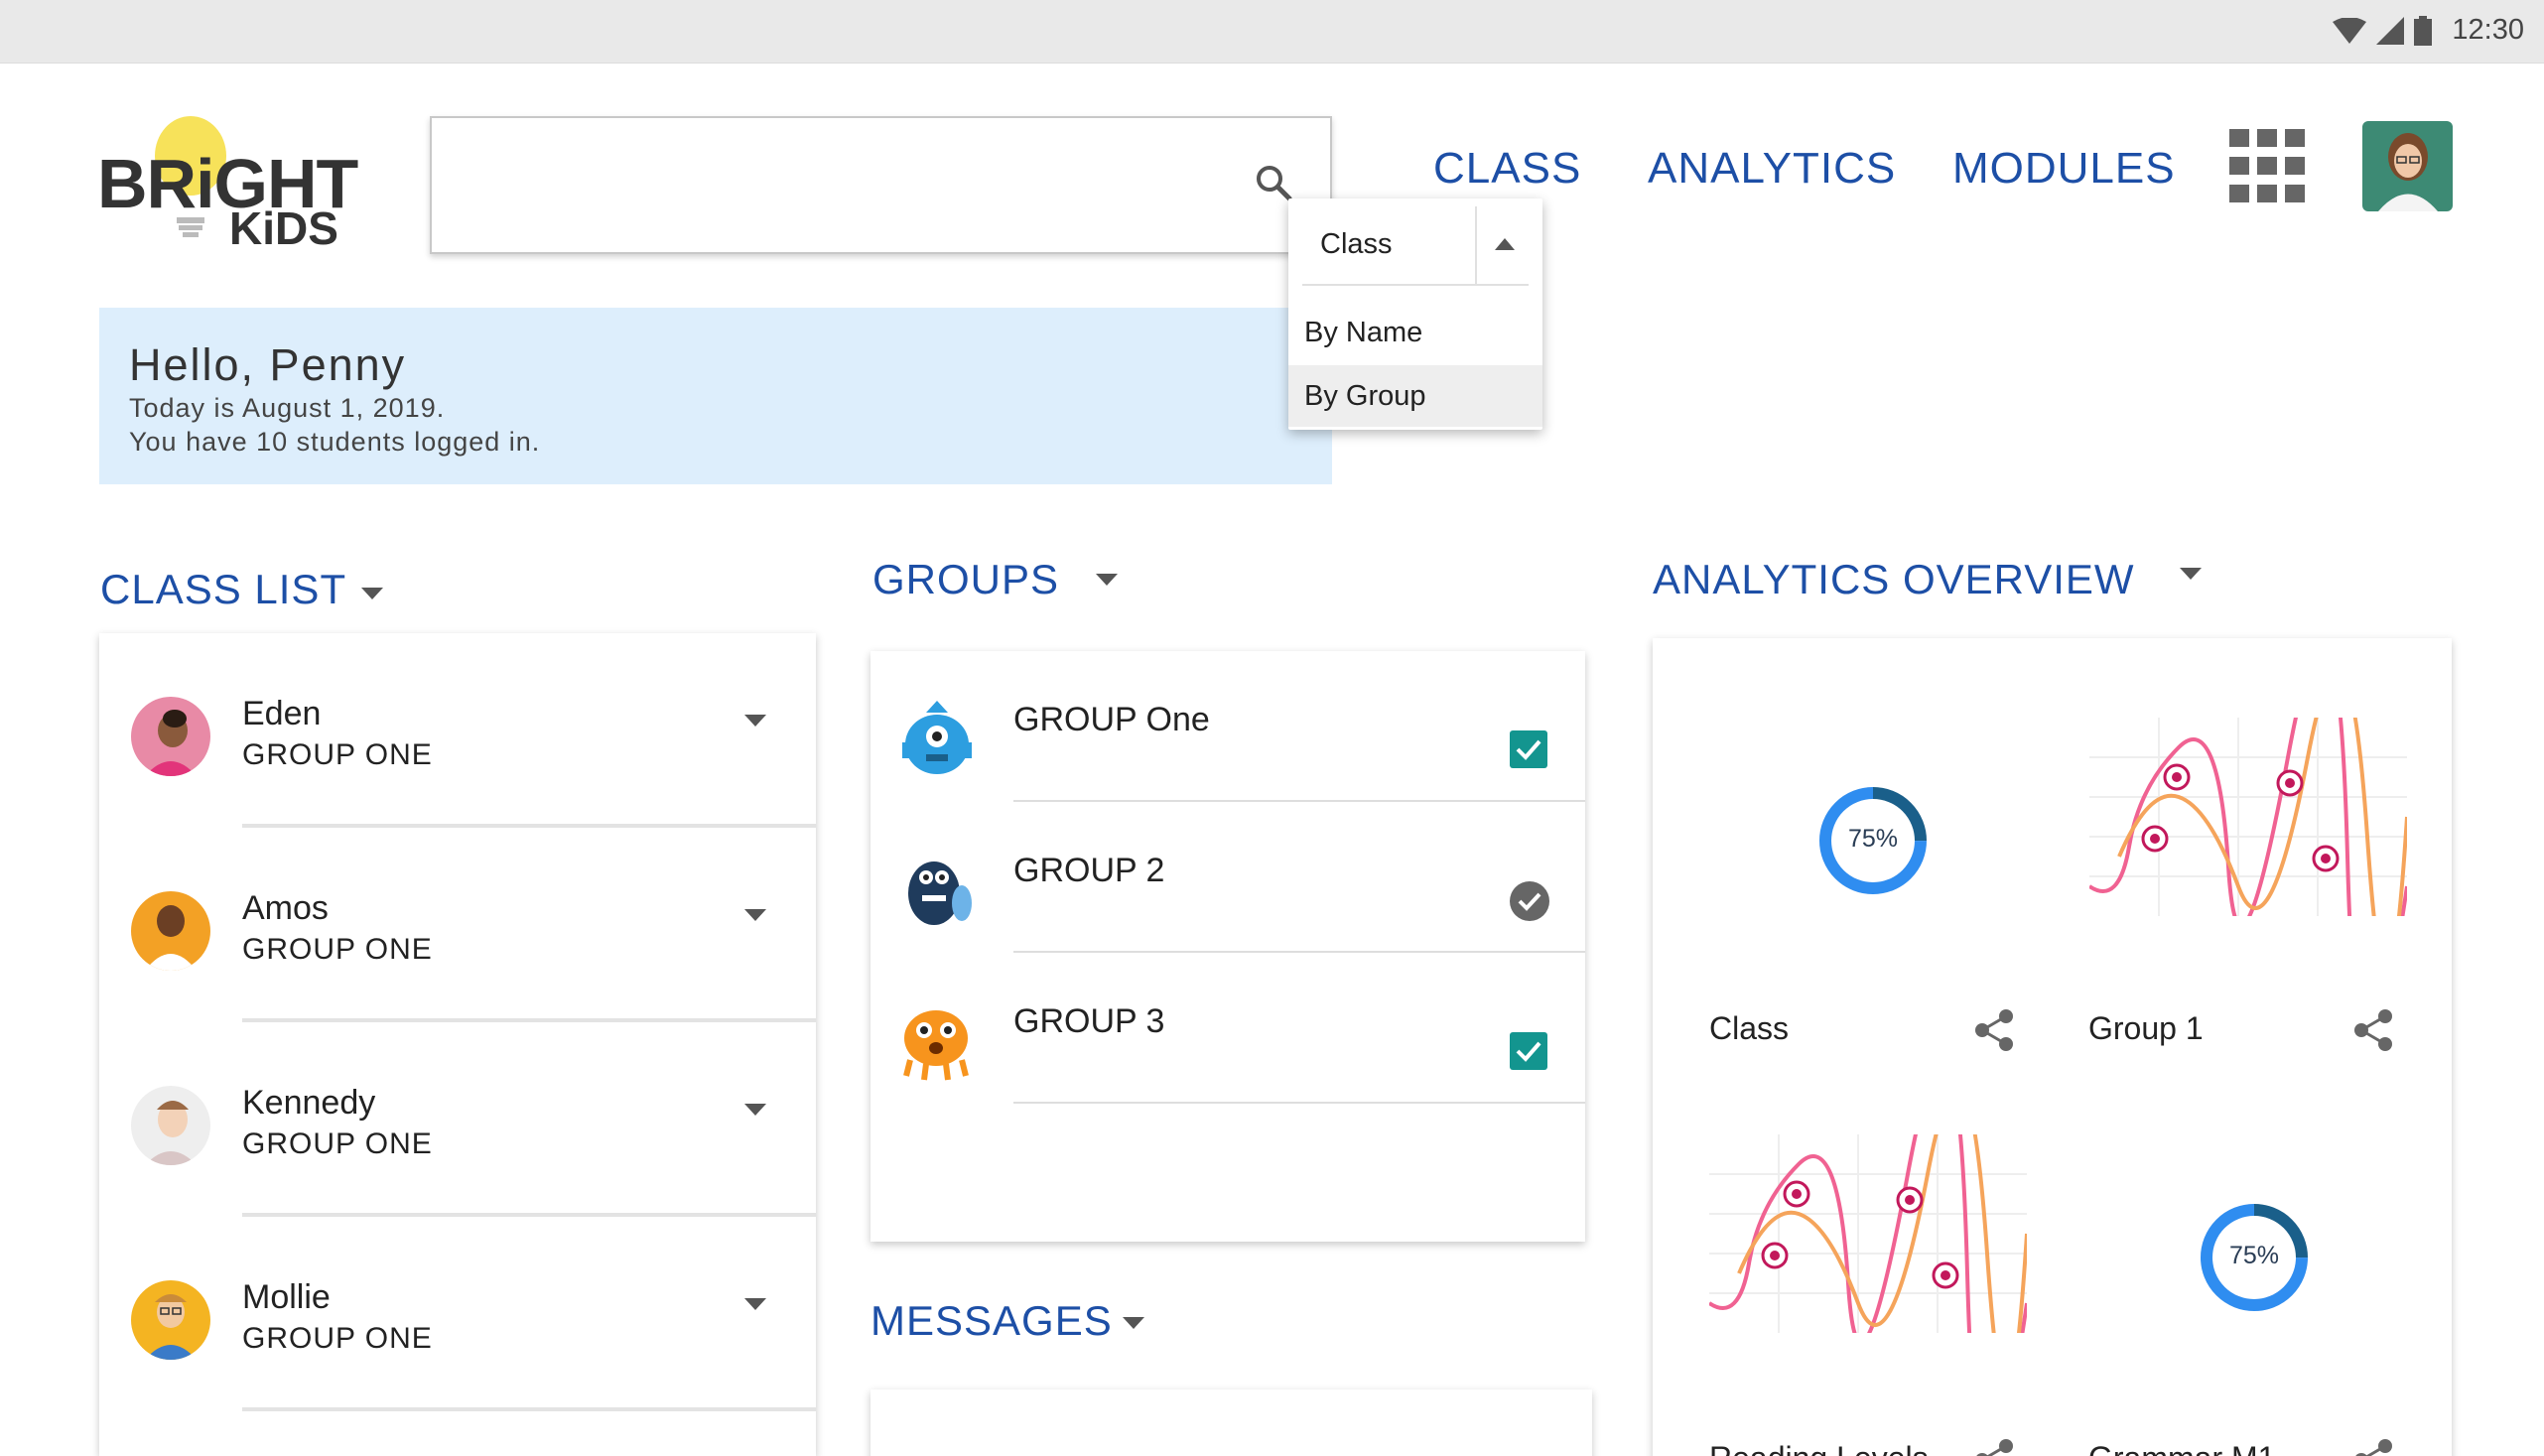 The width and height of the screenshot is (2544, 1456). I want to click on student-name: Amos, so click(285, 908).